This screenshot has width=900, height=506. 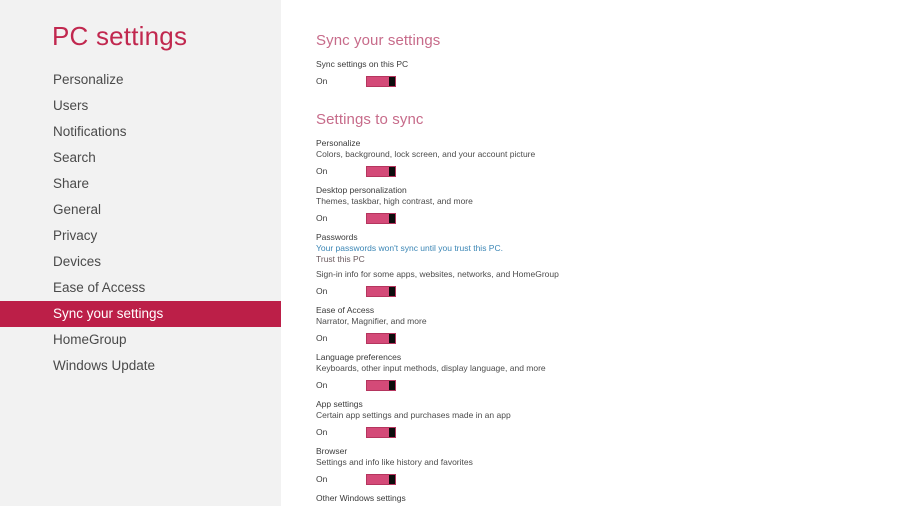 What do you see at coordinates (371, 321) in the screenshot?
I see `setting-description: Narrator, Magnifier, and more` at bounding box center [371, 321].